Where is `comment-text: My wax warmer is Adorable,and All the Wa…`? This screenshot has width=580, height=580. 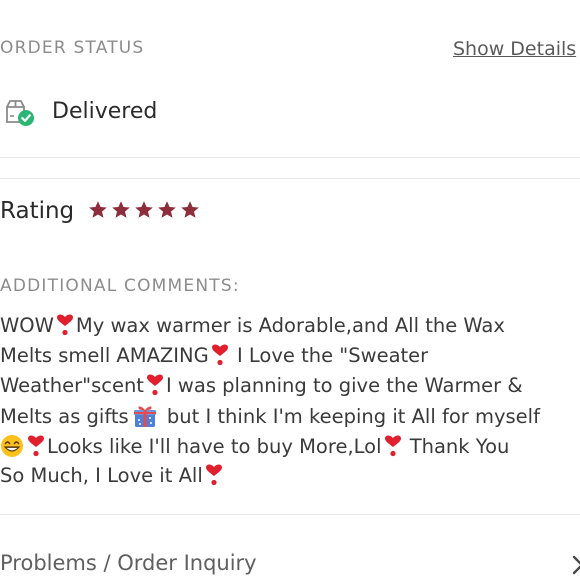
comment-text: My wax warmer is Adorable,and All the Wa… is located at coordinates (290, 325).